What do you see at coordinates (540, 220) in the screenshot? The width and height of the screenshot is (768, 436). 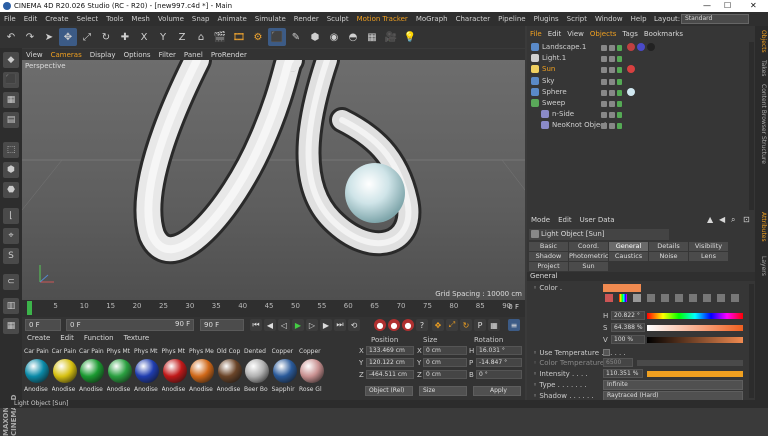 I see `attribute-menu-mode: Mode` at bounding box center [540, 220].